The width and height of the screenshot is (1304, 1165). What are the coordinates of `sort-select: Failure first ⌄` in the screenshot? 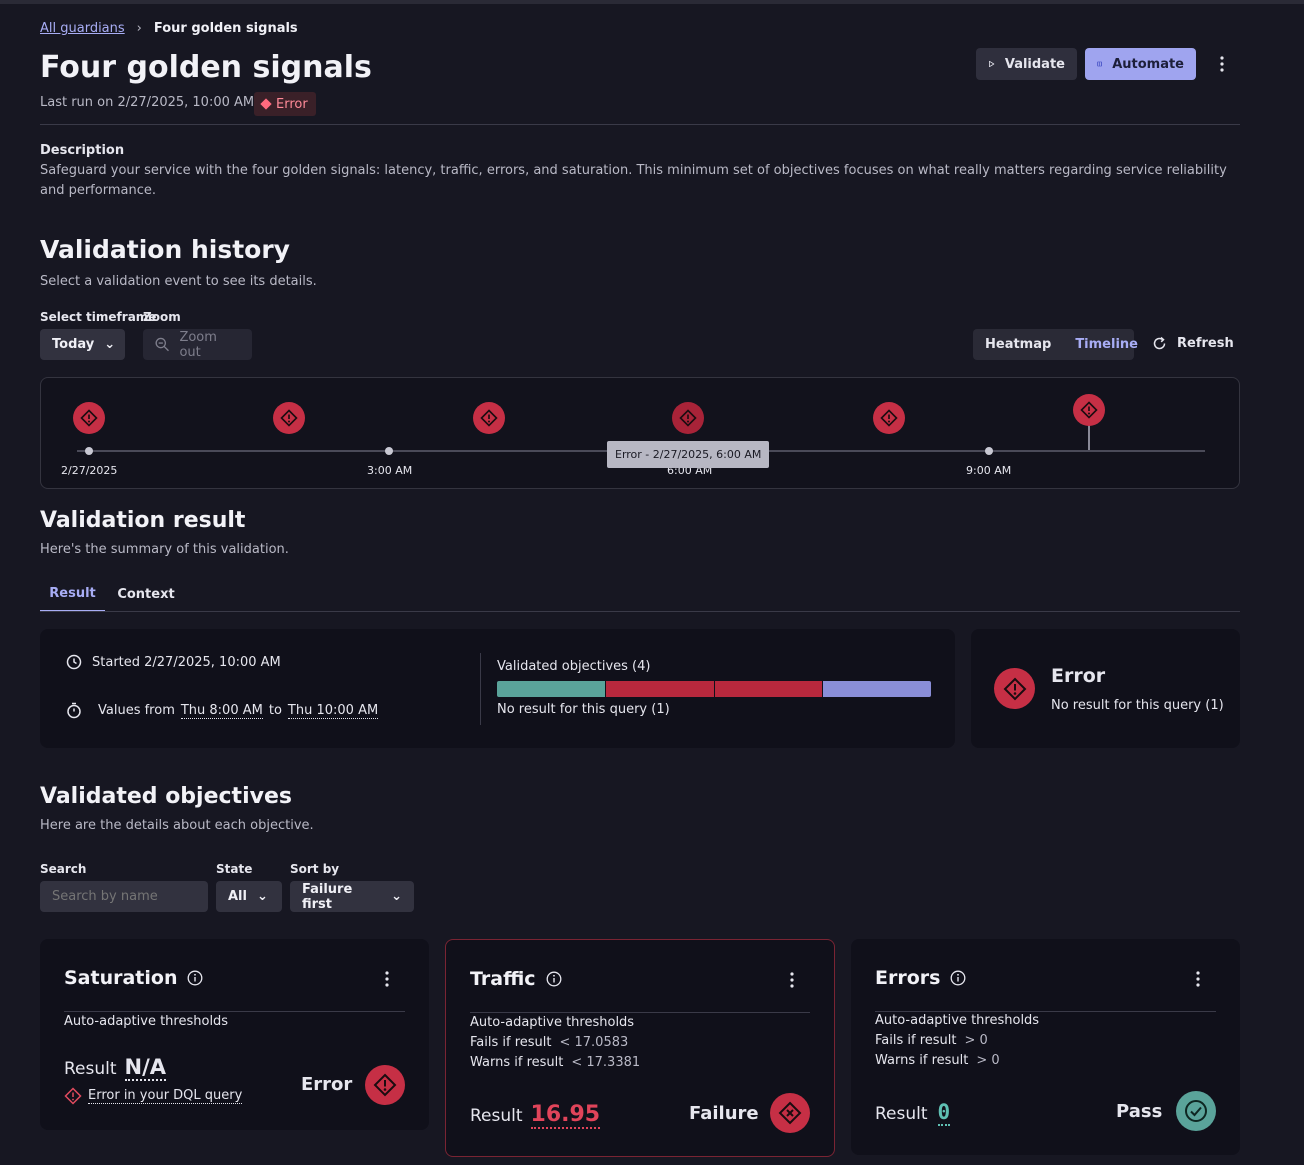 It's located at (352, 896).